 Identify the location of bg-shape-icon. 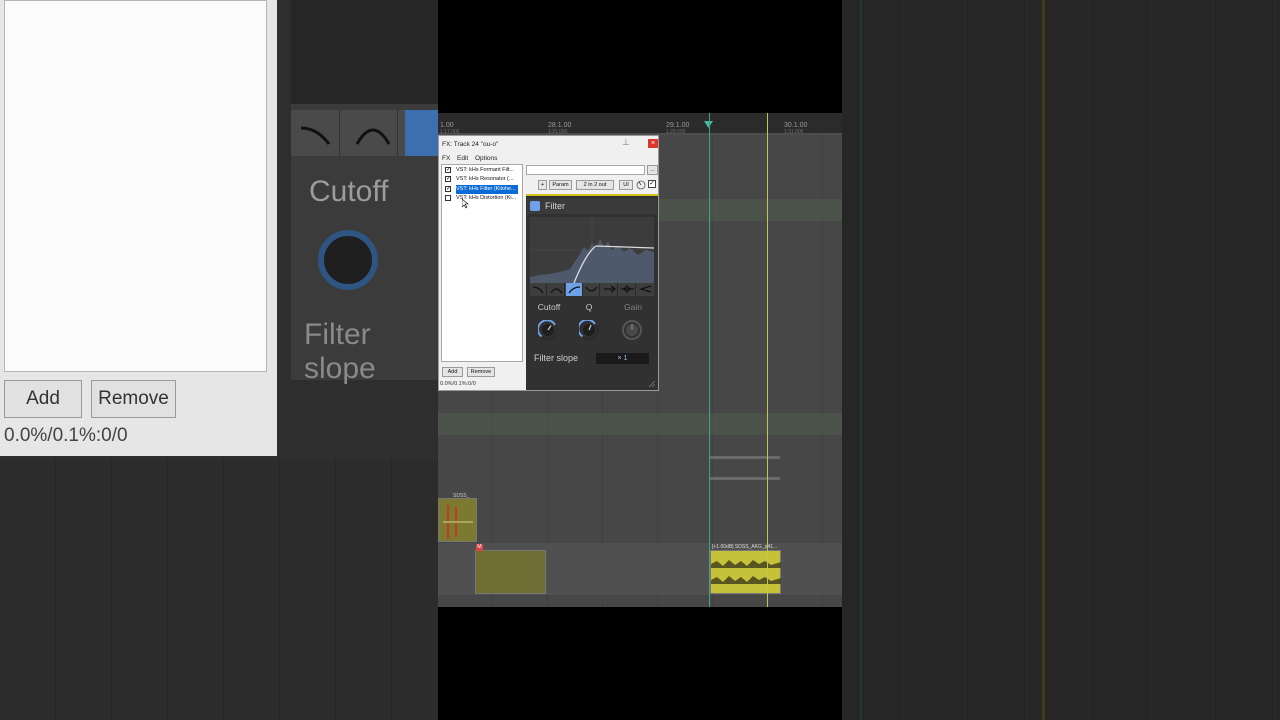
(315, 133).